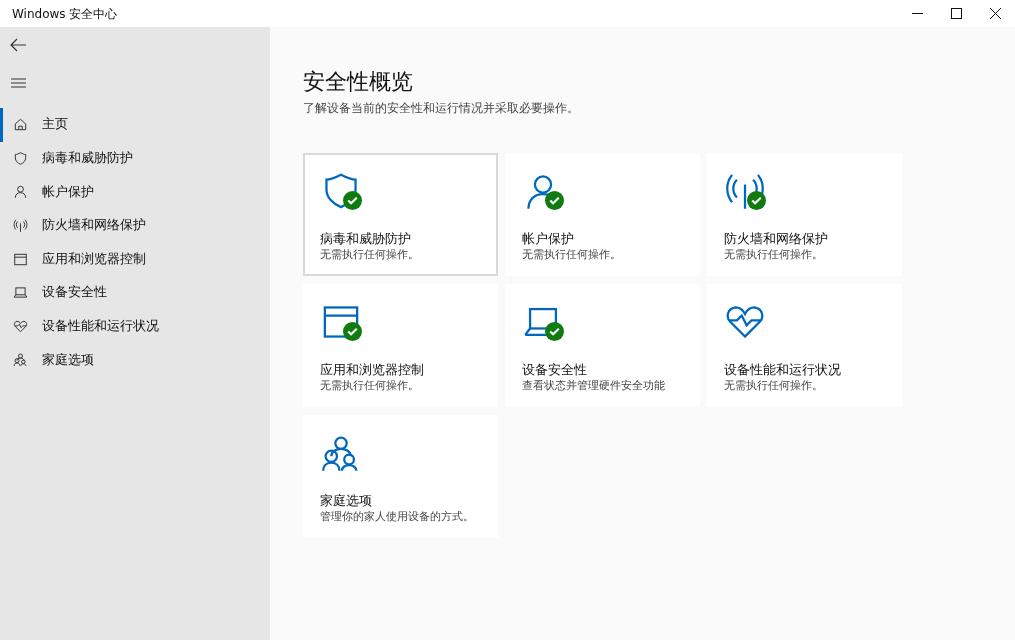 This screenshot has width=1015, height=640. What do you see at coordinates (18, 83) in the screenshot?
I see `menu-icon` at bounding box center [18, 83].